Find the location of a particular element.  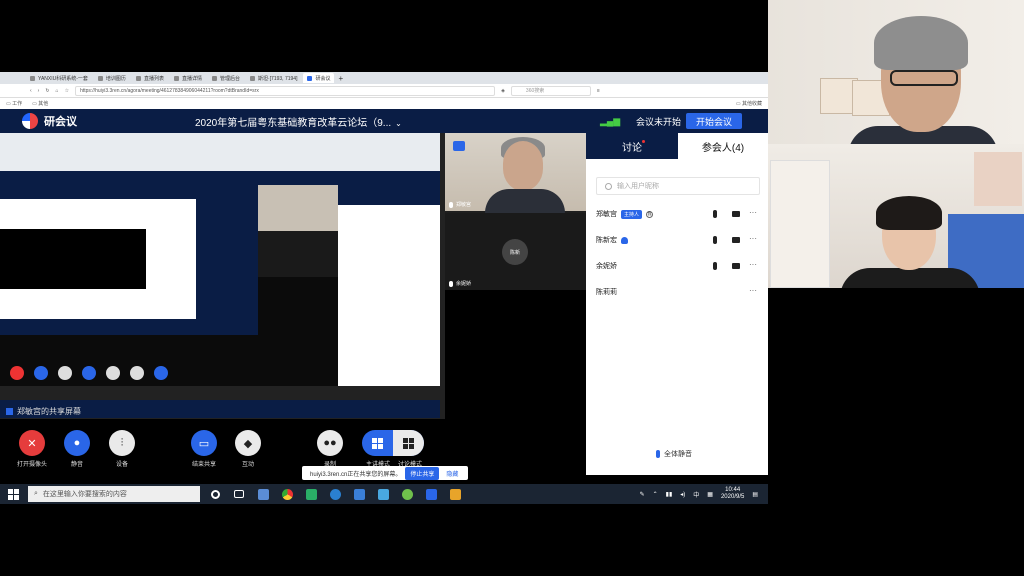

new-tab-icon: + is located at coordinates (340, 78).